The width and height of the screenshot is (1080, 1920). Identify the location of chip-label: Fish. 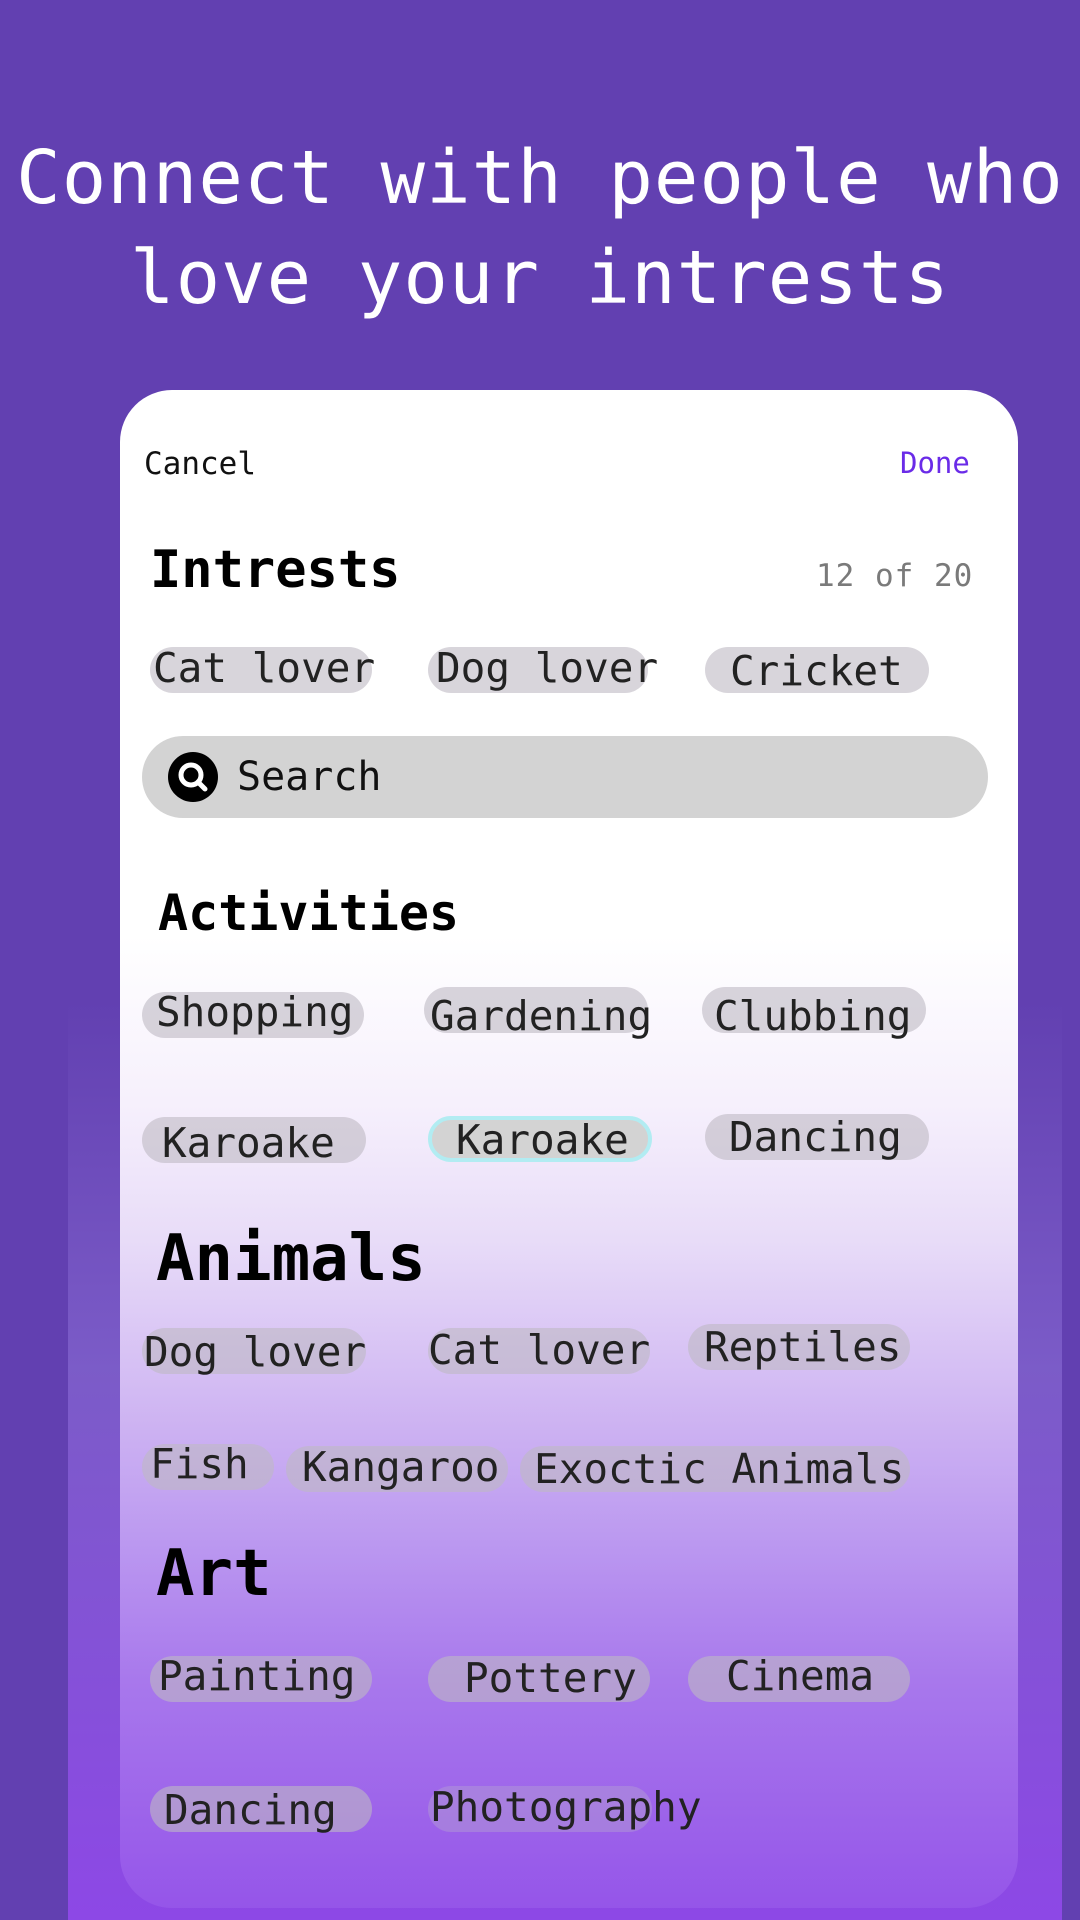
(199, 1464).